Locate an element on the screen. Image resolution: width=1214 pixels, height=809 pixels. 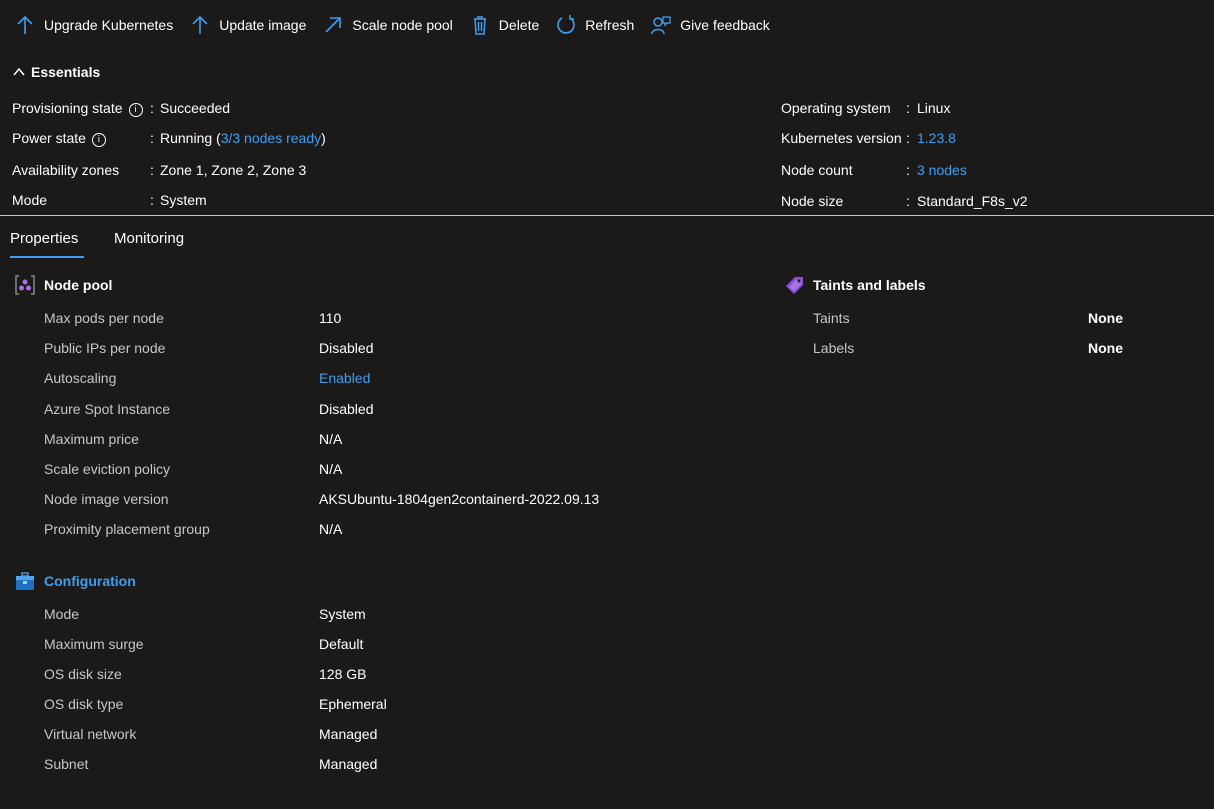
property-value: Default is located at coordinates (341, 644).